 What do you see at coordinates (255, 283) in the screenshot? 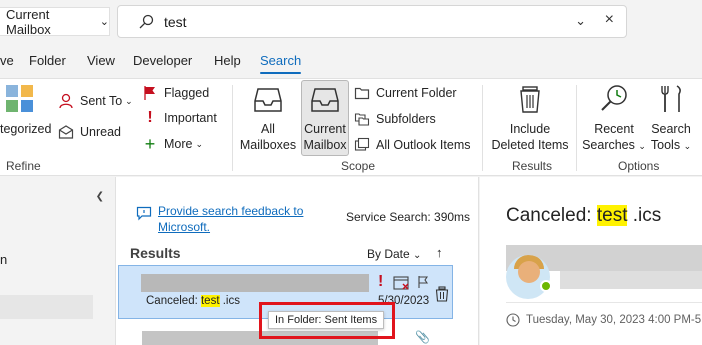
I see `redacted-sender` at bounding box center [255, 283].